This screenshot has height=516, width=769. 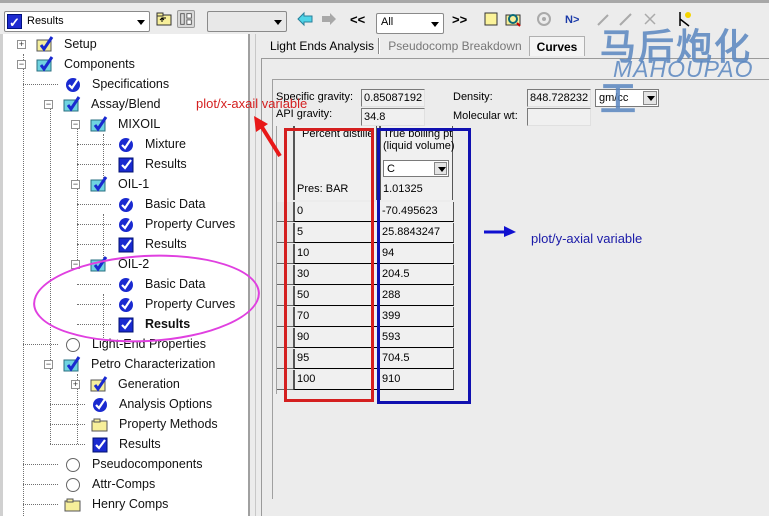 I want to click on previous-button: <<, so click(x=357, y=19).